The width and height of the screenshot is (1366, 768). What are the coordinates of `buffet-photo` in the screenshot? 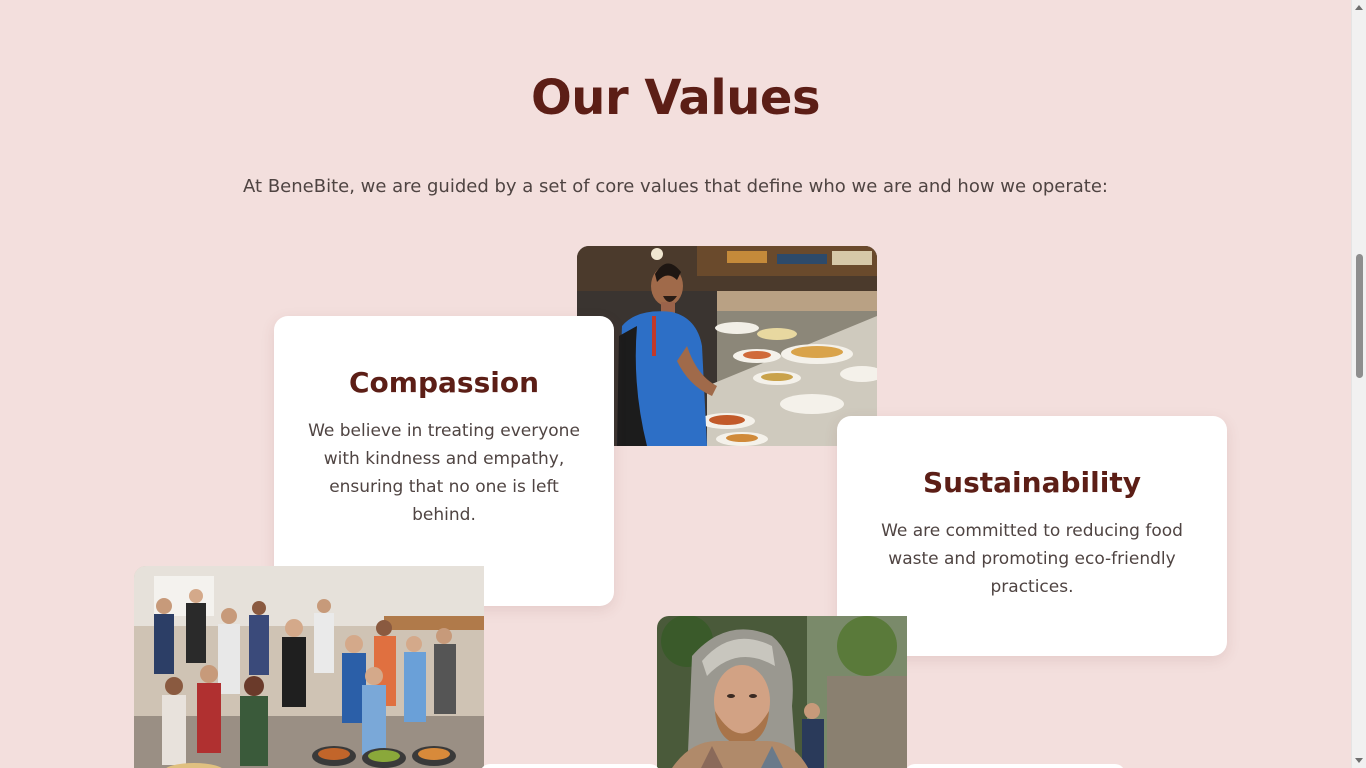 It's located at (727, 346).